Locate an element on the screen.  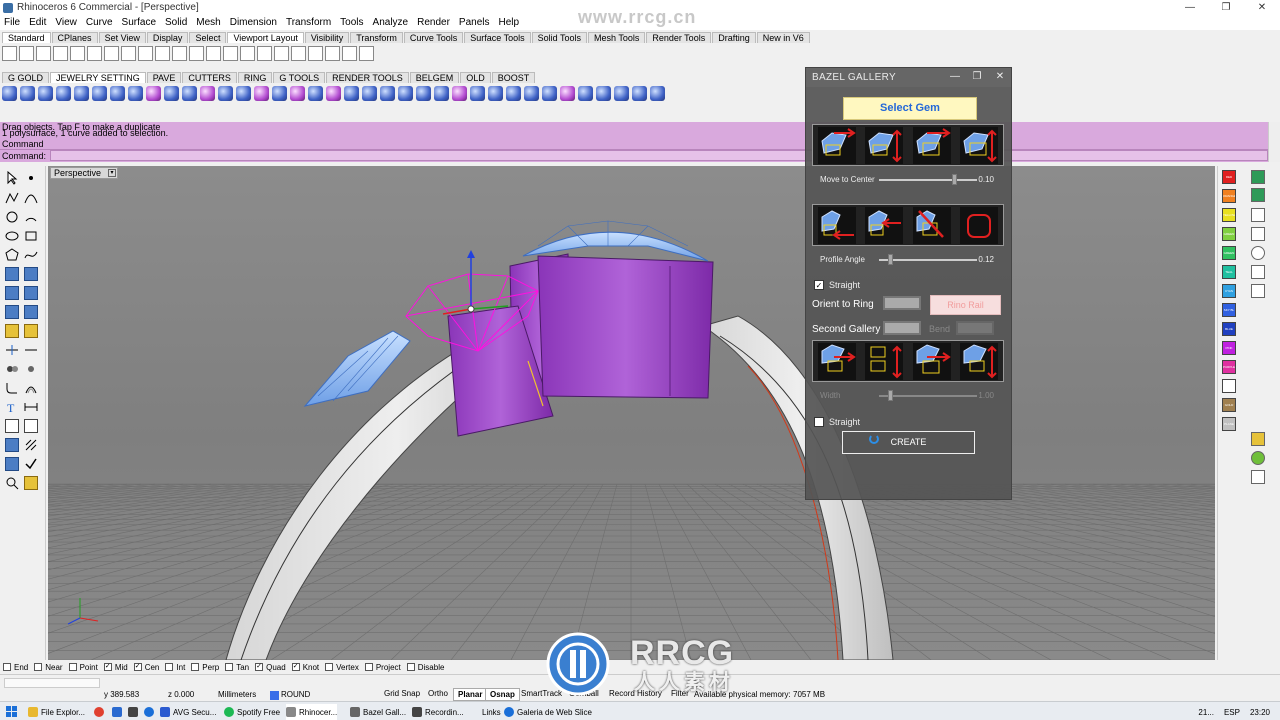
tab-boost: BOOST is located at coordinates (513, 77).